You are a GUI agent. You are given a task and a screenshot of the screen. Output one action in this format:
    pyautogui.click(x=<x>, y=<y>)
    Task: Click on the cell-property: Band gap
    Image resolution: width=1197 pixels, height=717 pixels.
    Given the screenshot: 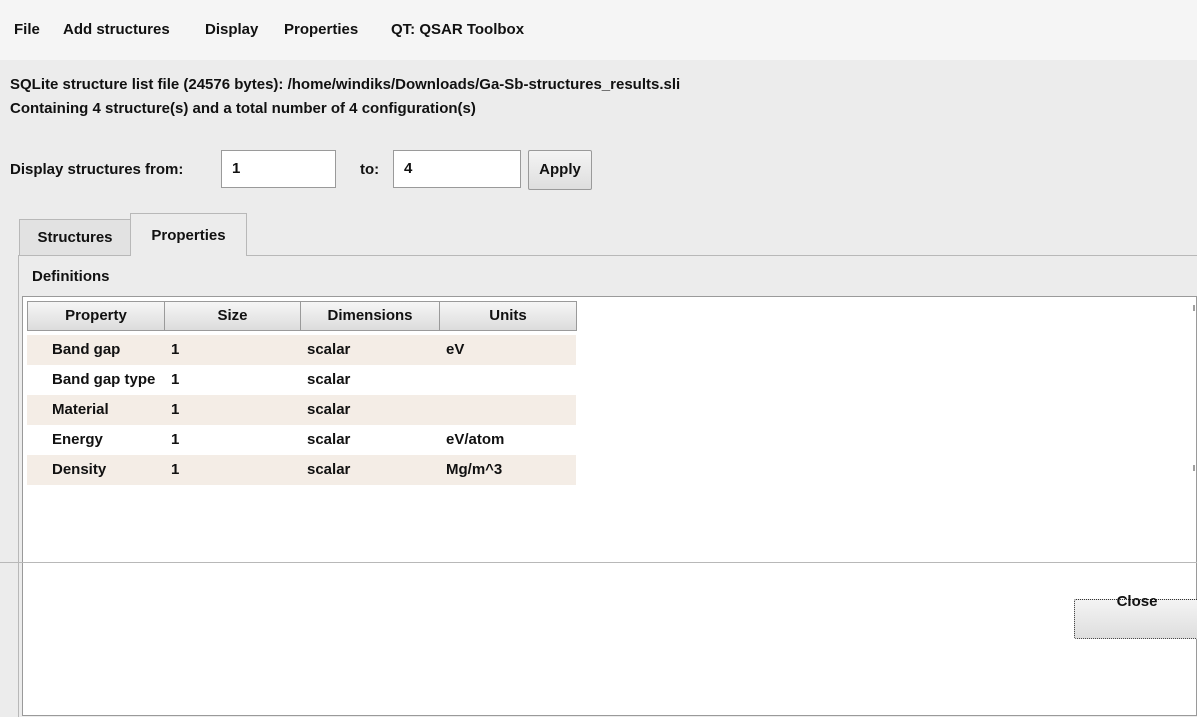 What is the action you would take?
    pyautogui.click(x=86, y=349)
    